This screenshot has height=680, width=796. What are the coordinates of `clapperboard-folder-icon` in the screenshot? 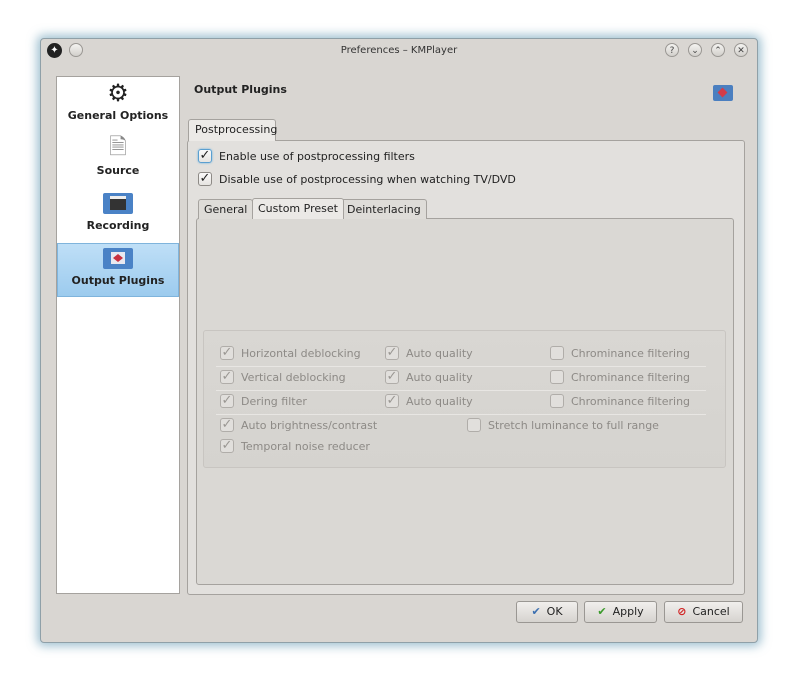 It's located at (118, 203).